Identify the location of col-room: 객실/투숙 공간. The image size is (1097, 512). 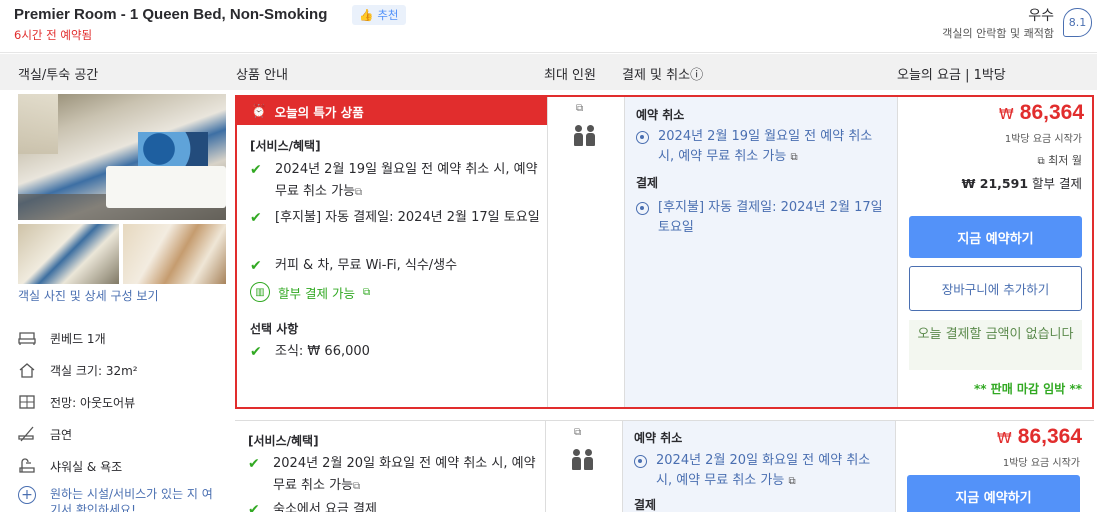
(58, 75).